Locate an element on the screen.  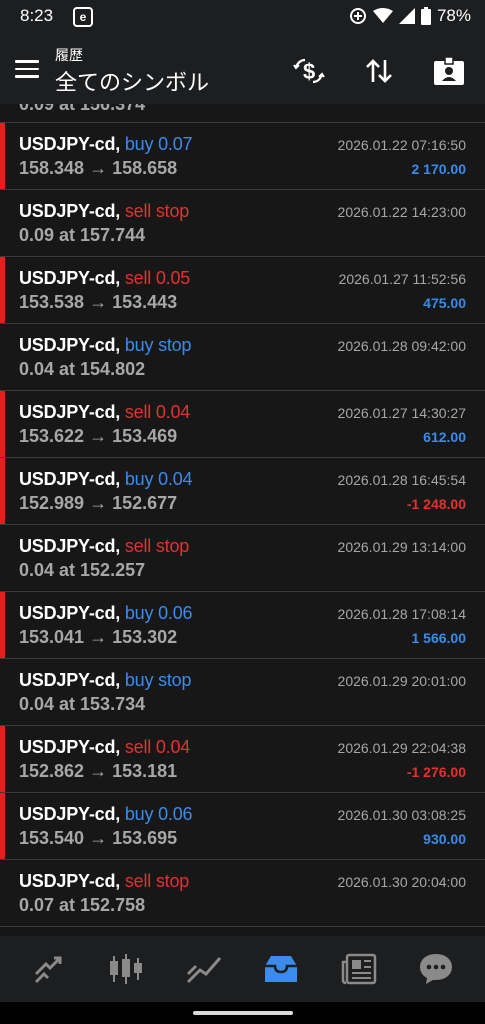
trade-date: 2026.01.29 13:14:00 is located at coordinates (401, 547).